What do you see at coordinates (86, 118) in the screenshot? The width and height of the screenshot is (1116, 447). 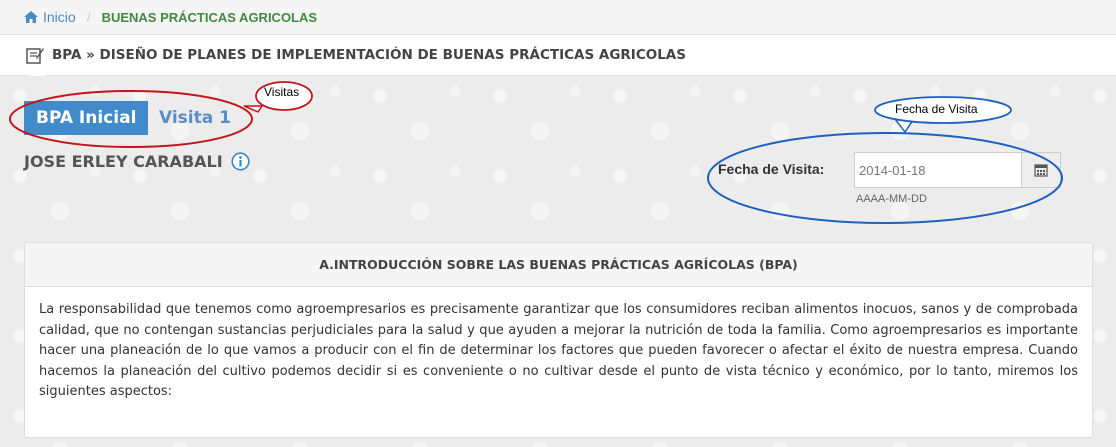 I see `tab-bpa-inicial: BPA Inicial` at bounding box center [86, 118].